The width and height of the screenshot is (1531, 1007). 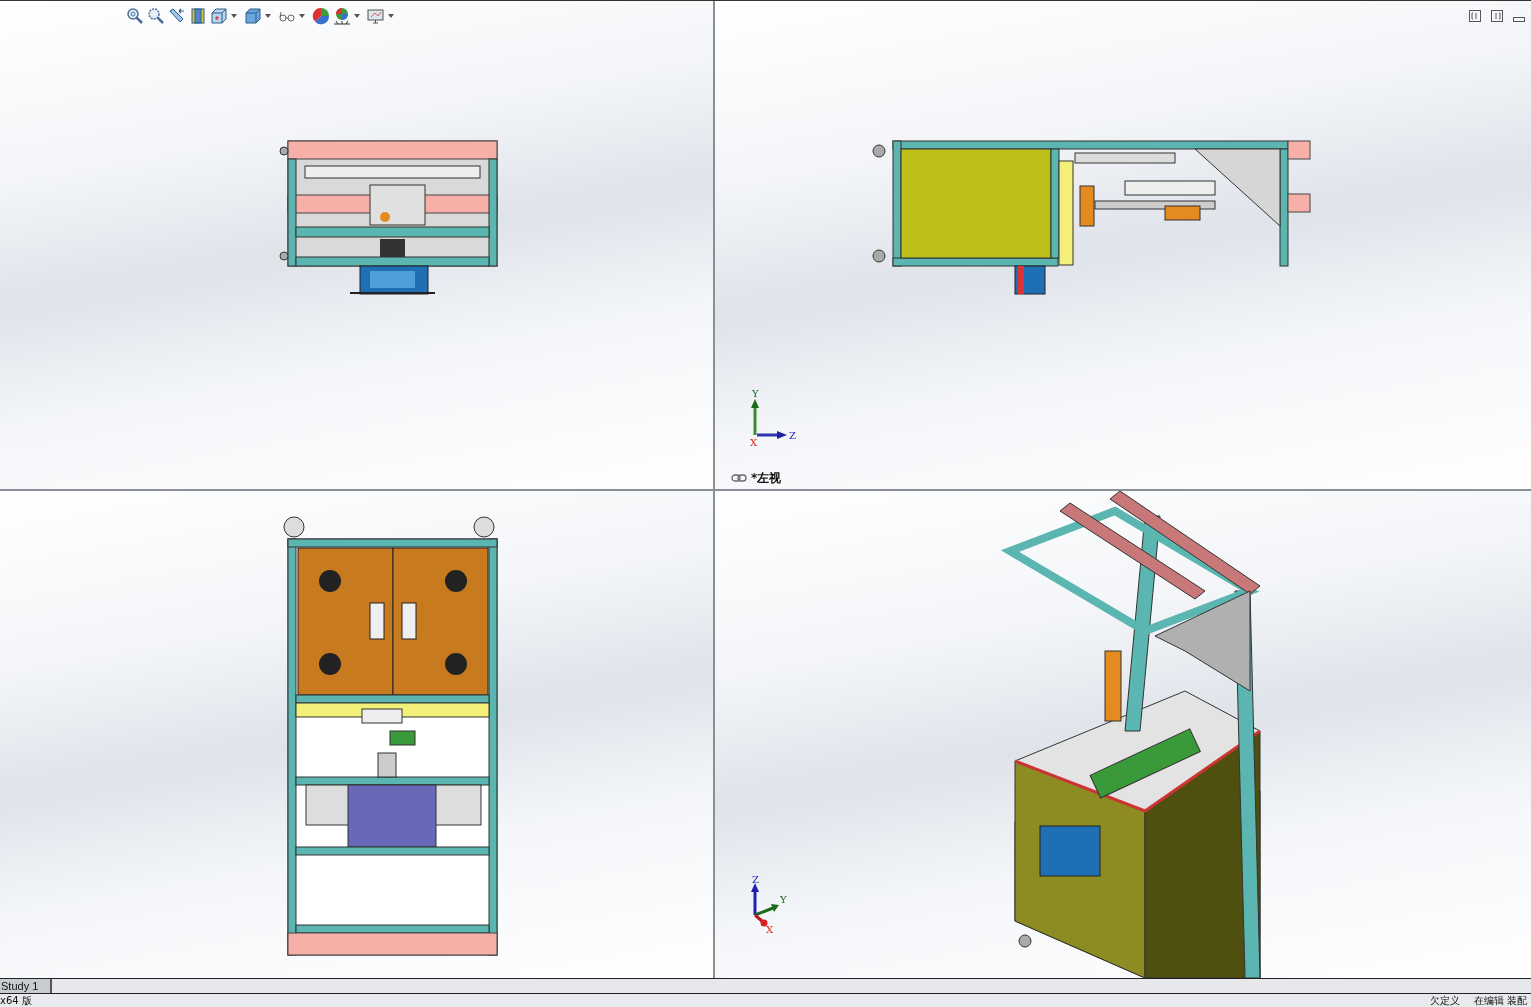 What do you see at coordinates (156, 16) in the screenshot?
I see `zoom-area-icon` at bounding box center [156, 16].